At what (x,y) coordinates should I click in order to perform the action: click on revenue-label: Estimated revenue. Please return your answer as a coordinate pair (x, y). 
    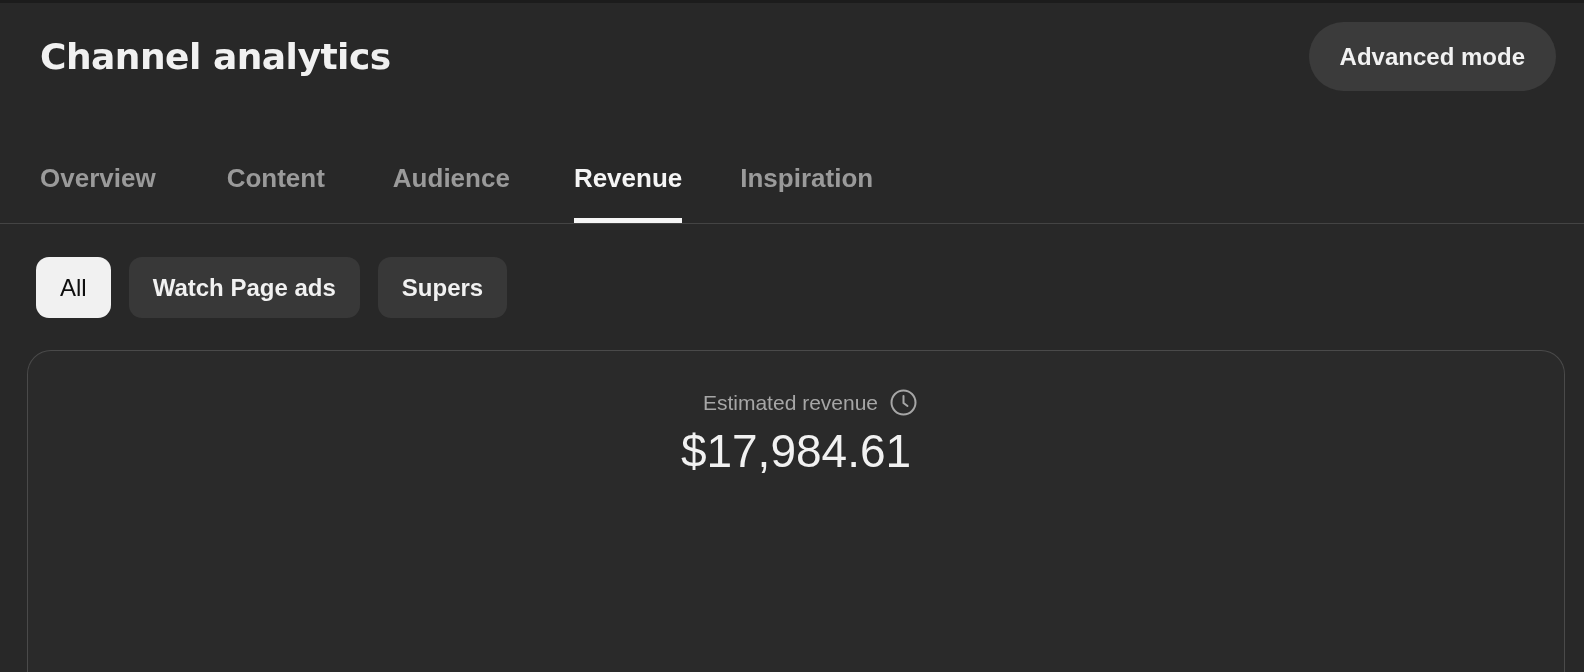
    Looking at the image, I should click on (790, 403).